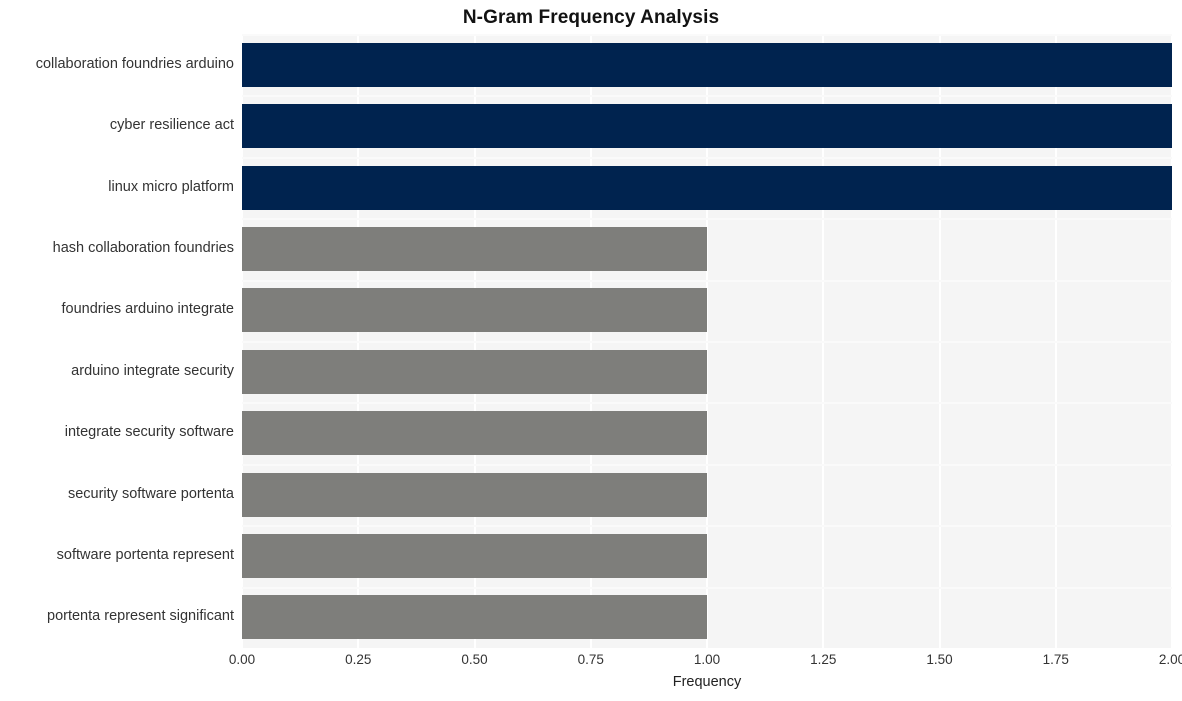 This screenshot has height=701, width=1182. What do you see at coordinates (152, 370) in the screenshot?
I see `y-axis-tick-label: arduino integrate security` at bounding box center [152, 370].